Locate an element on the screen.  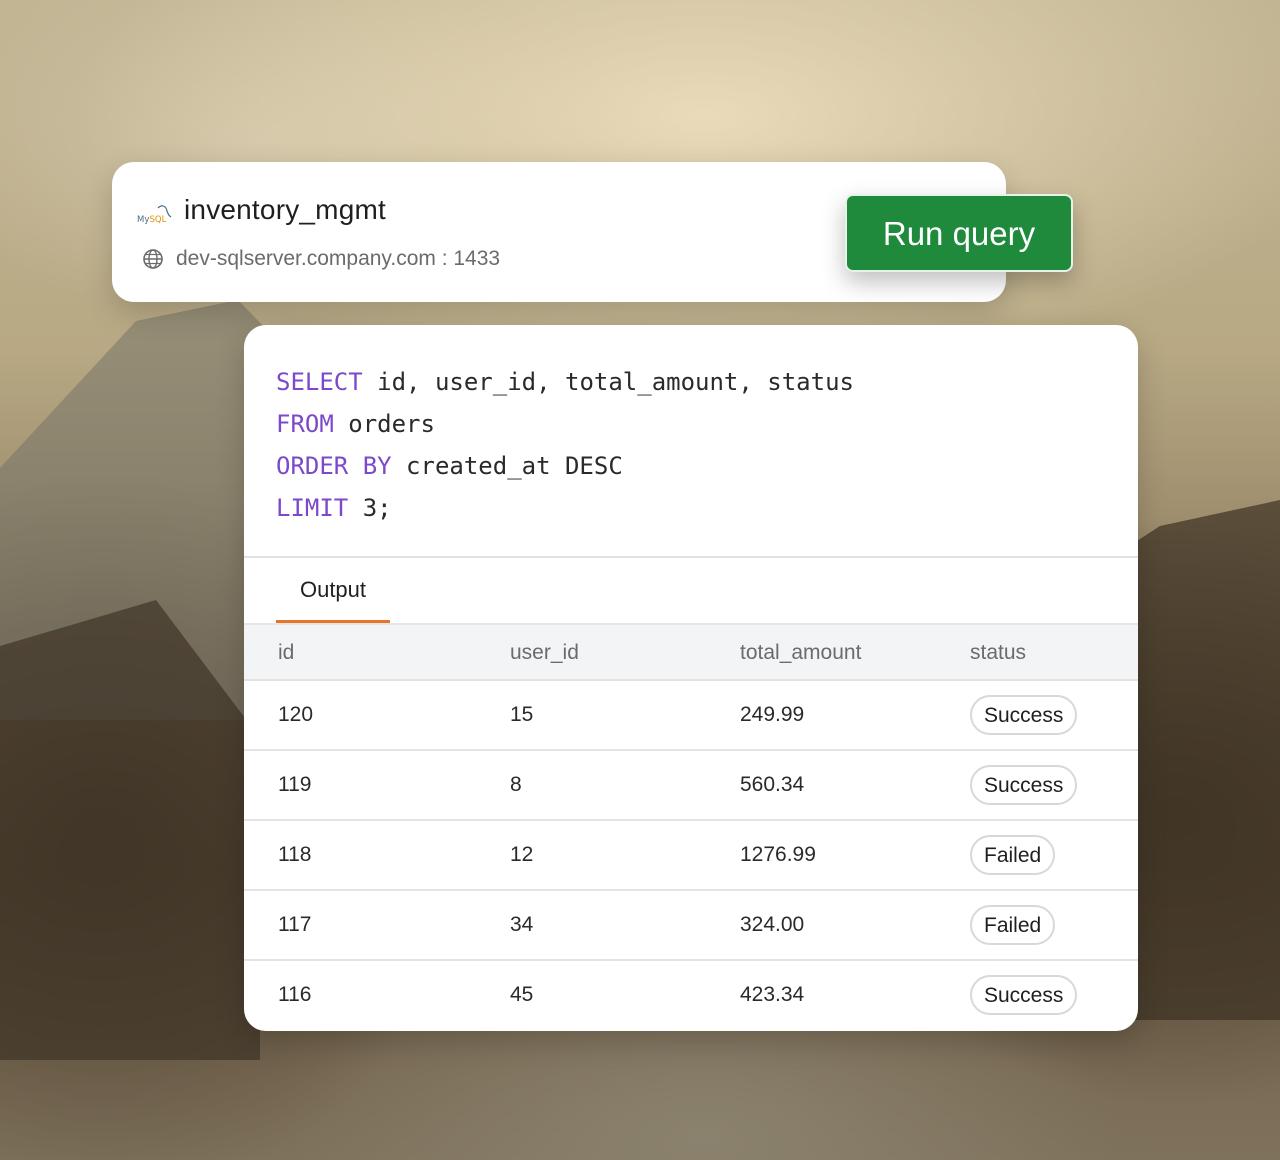
column-header-id: id is located at coordinates (286, 653).